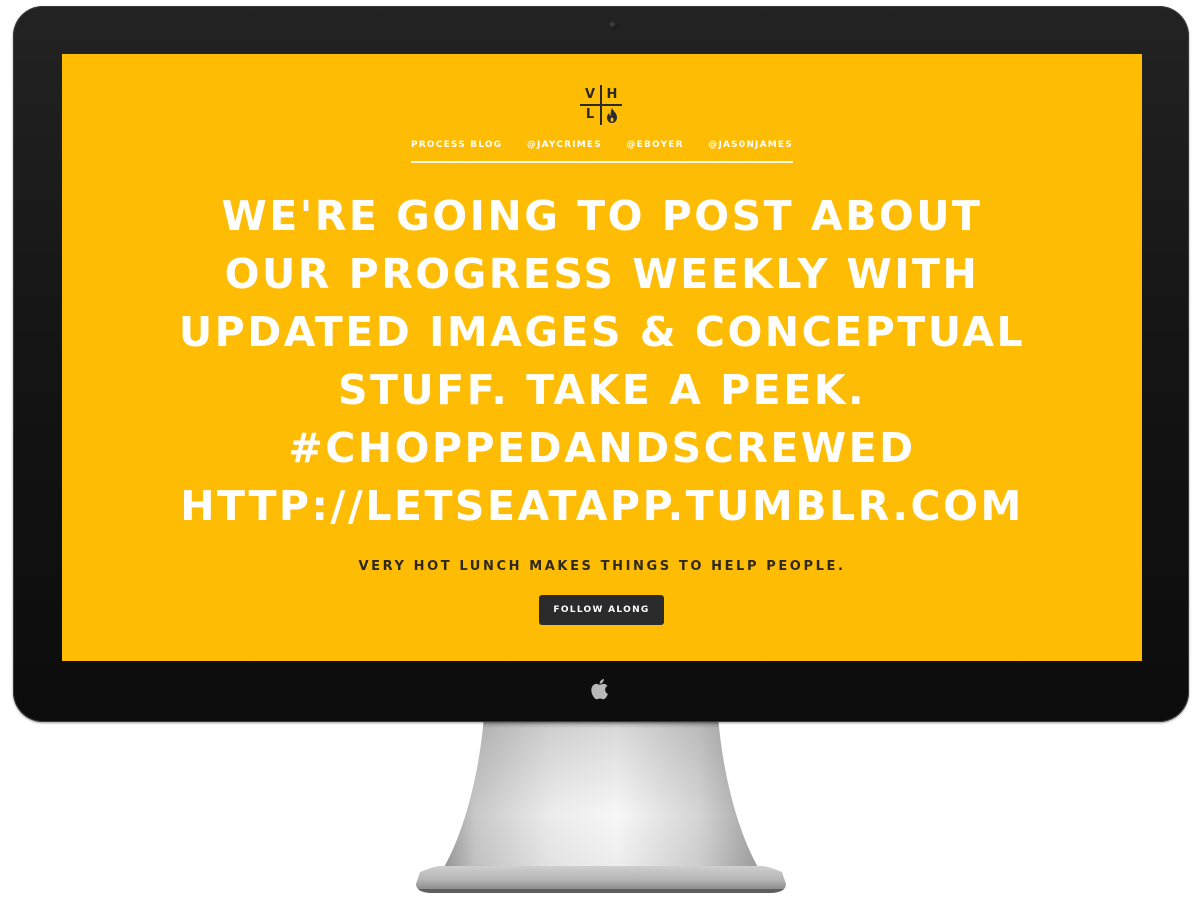  Describe the element at coordinates (602, 448) in the screenshot. I see `headline-line: #CHOPPEDANDSCREWED` at that location.